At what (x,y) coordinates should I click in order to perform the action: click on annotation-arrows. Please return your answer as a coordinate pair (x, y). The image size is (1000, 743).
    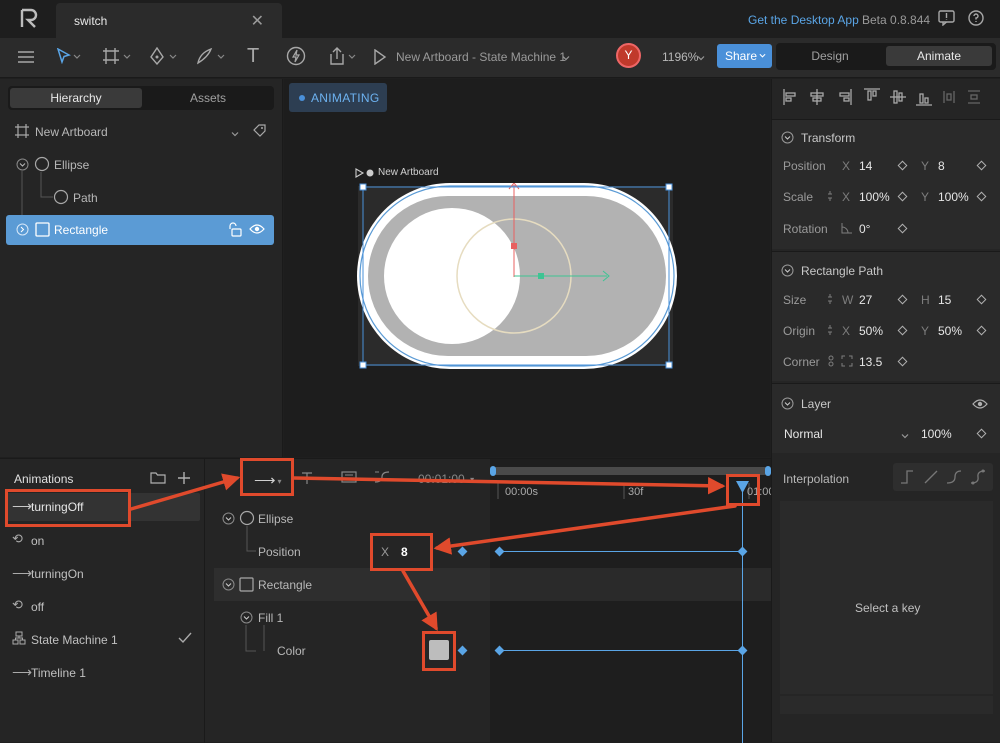
    Looking at the image, I should click on (433, 552).